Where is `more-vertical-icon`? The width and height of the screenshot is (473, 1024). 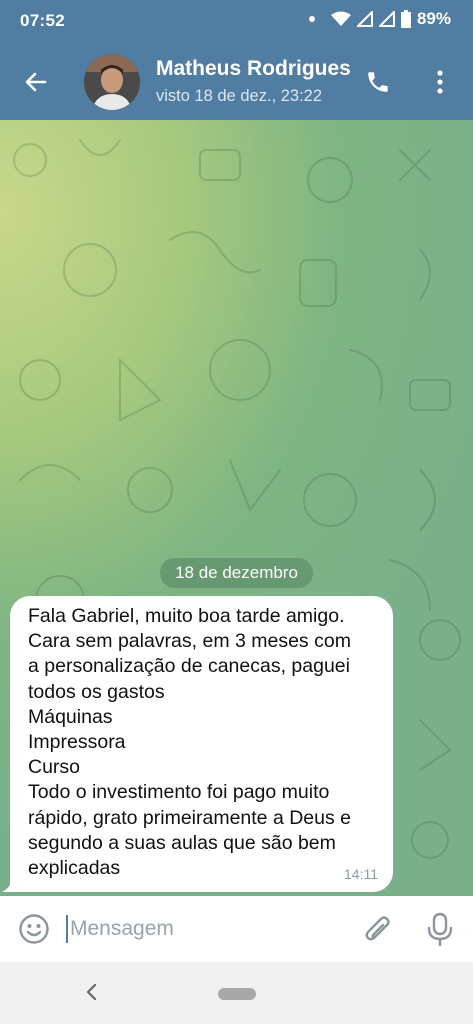
more-vertical-icon is located at coordinates (440, 82).